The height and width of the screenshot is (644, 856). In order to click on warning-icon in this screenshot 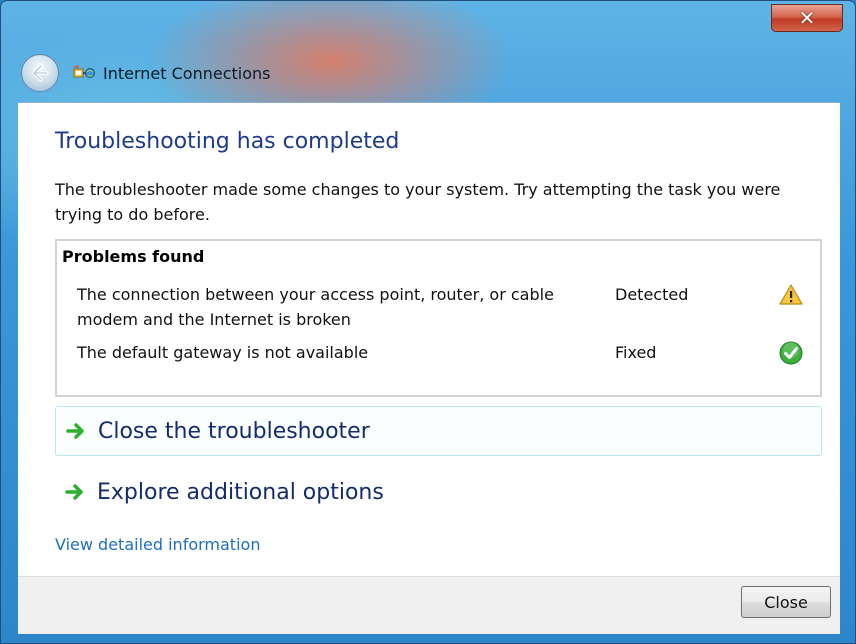, I will do `click(791, 294)`.